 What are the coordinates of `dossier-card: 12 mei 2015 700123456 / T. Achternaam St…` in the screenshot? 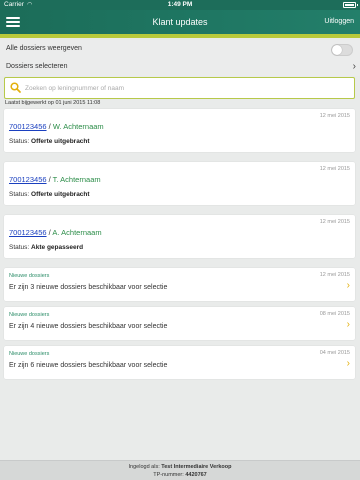 It's located at (179, 183).